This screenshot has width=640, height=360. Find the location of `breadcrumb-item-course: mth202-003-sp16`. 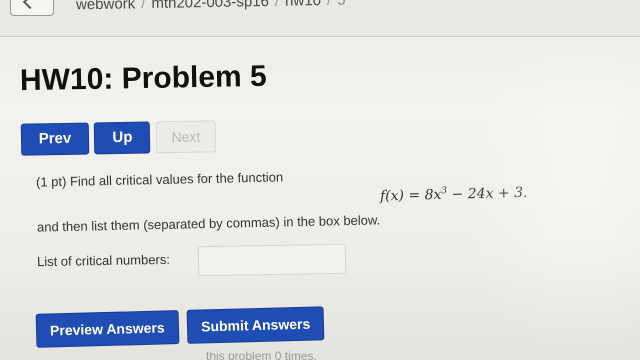

breadcrumb-item-course: mth202-003-sp16 is located at coordinates (210, 6).